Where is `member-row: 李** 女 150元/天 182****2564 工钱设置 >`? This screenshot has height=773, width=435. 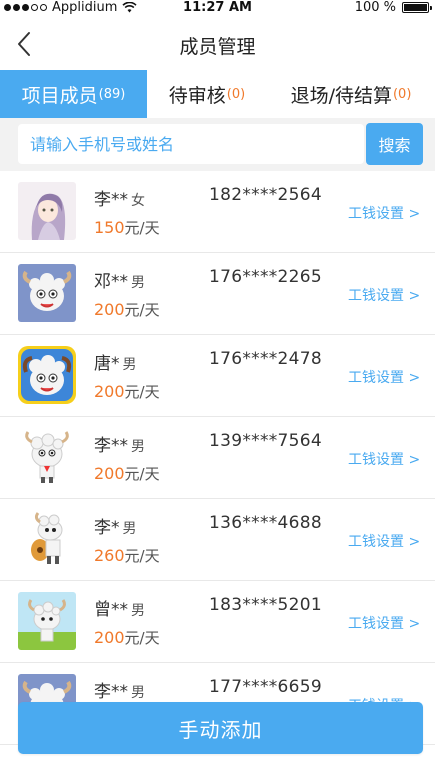 member-row: 李** 女 150元/天 182****2564 工钱设置 > is located at coordinates (217, 212).